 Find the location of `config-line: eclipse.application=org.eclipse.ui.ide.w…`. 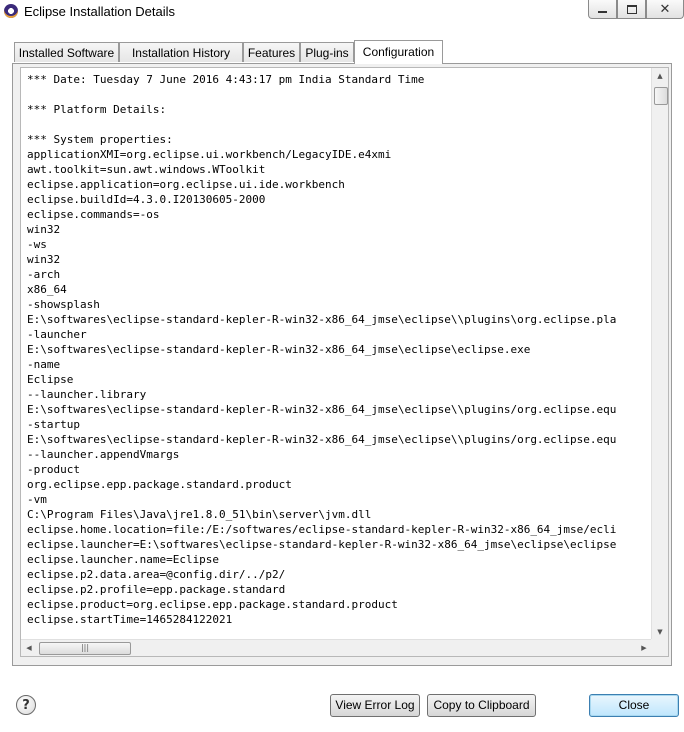

config-line: eclipse.application=org.eclipse.ui.ide.w… is located at coordinates (186, 184).